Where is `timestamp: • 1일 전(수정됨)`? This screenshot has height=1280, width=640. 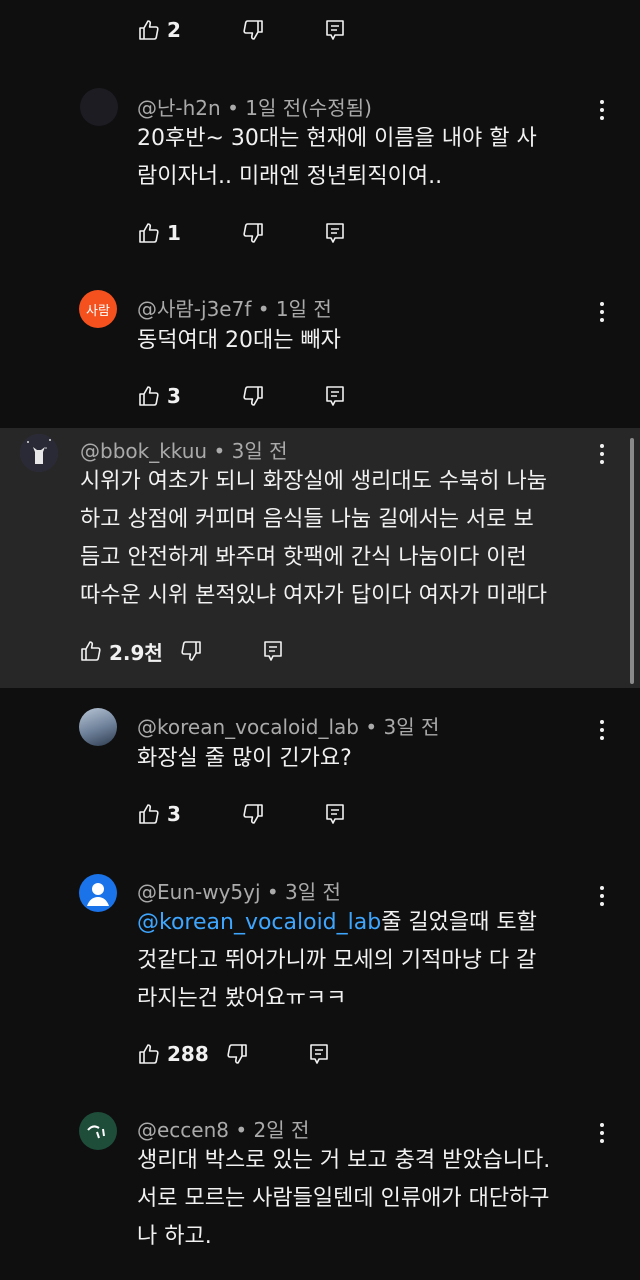 timestamp: • 1일 전(수정됨) is located at coordinates (299, 108).